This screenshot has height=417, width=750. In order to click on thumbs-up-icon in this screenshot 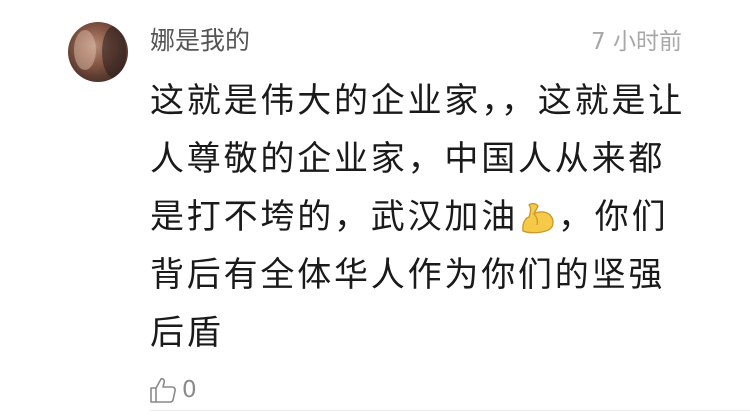, I will do `click(163, 390)`.